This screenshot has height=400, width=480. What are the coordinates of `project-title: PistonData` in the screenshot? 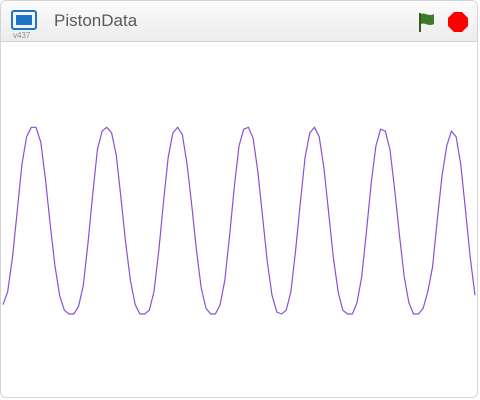 It's located at (96, 20).